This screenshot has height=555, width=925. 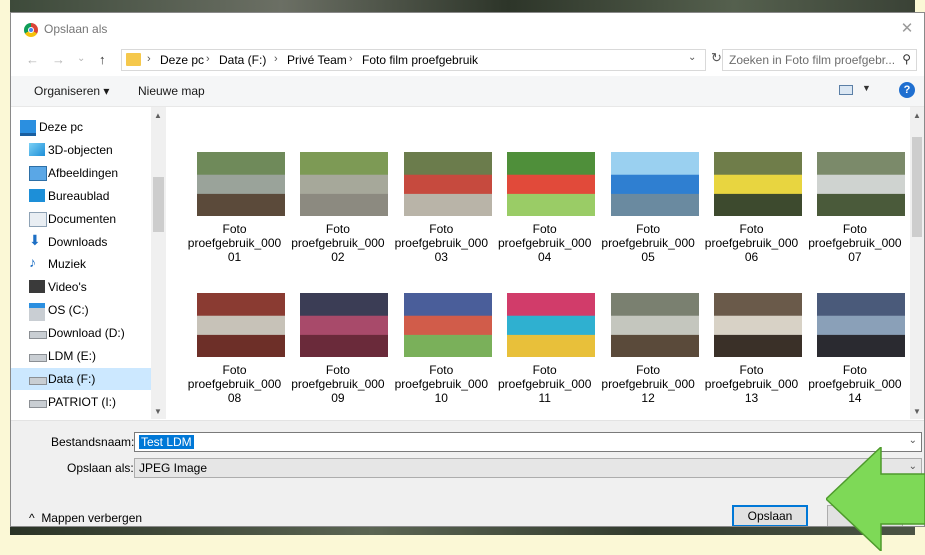 What do you see at coordinates (907, 29) in the screenshot?
I see `close-button: ✕` at bounding box center [907, 29].